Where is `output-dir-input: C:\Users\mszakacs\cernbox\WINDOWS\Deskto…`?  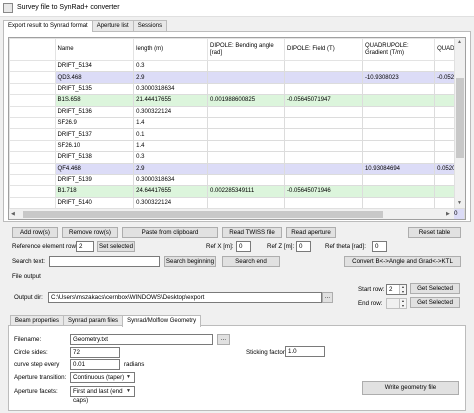
output-dir-input: C:\Users\mszakacs\cernbox\WINDOWS\Deskto… is located at coordinates (185, 297).